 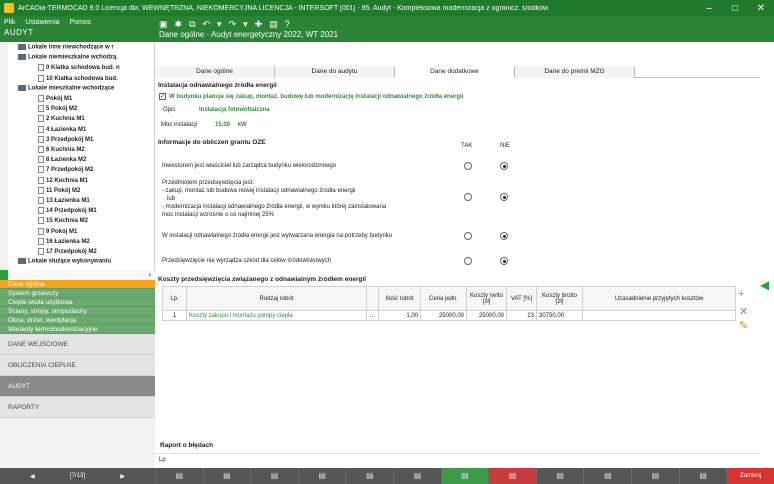 I want to click on tree-node: 7 Przedpokój M2, so click(x=65, y=169).